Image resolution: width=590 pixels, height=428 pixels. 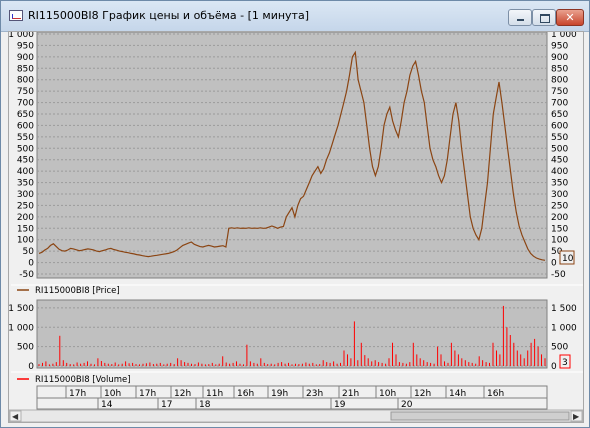 What do you see at coordinates (559, 92) in the screenshot?
I see `price-tick-right: 750` at bounding box center [559, 92].